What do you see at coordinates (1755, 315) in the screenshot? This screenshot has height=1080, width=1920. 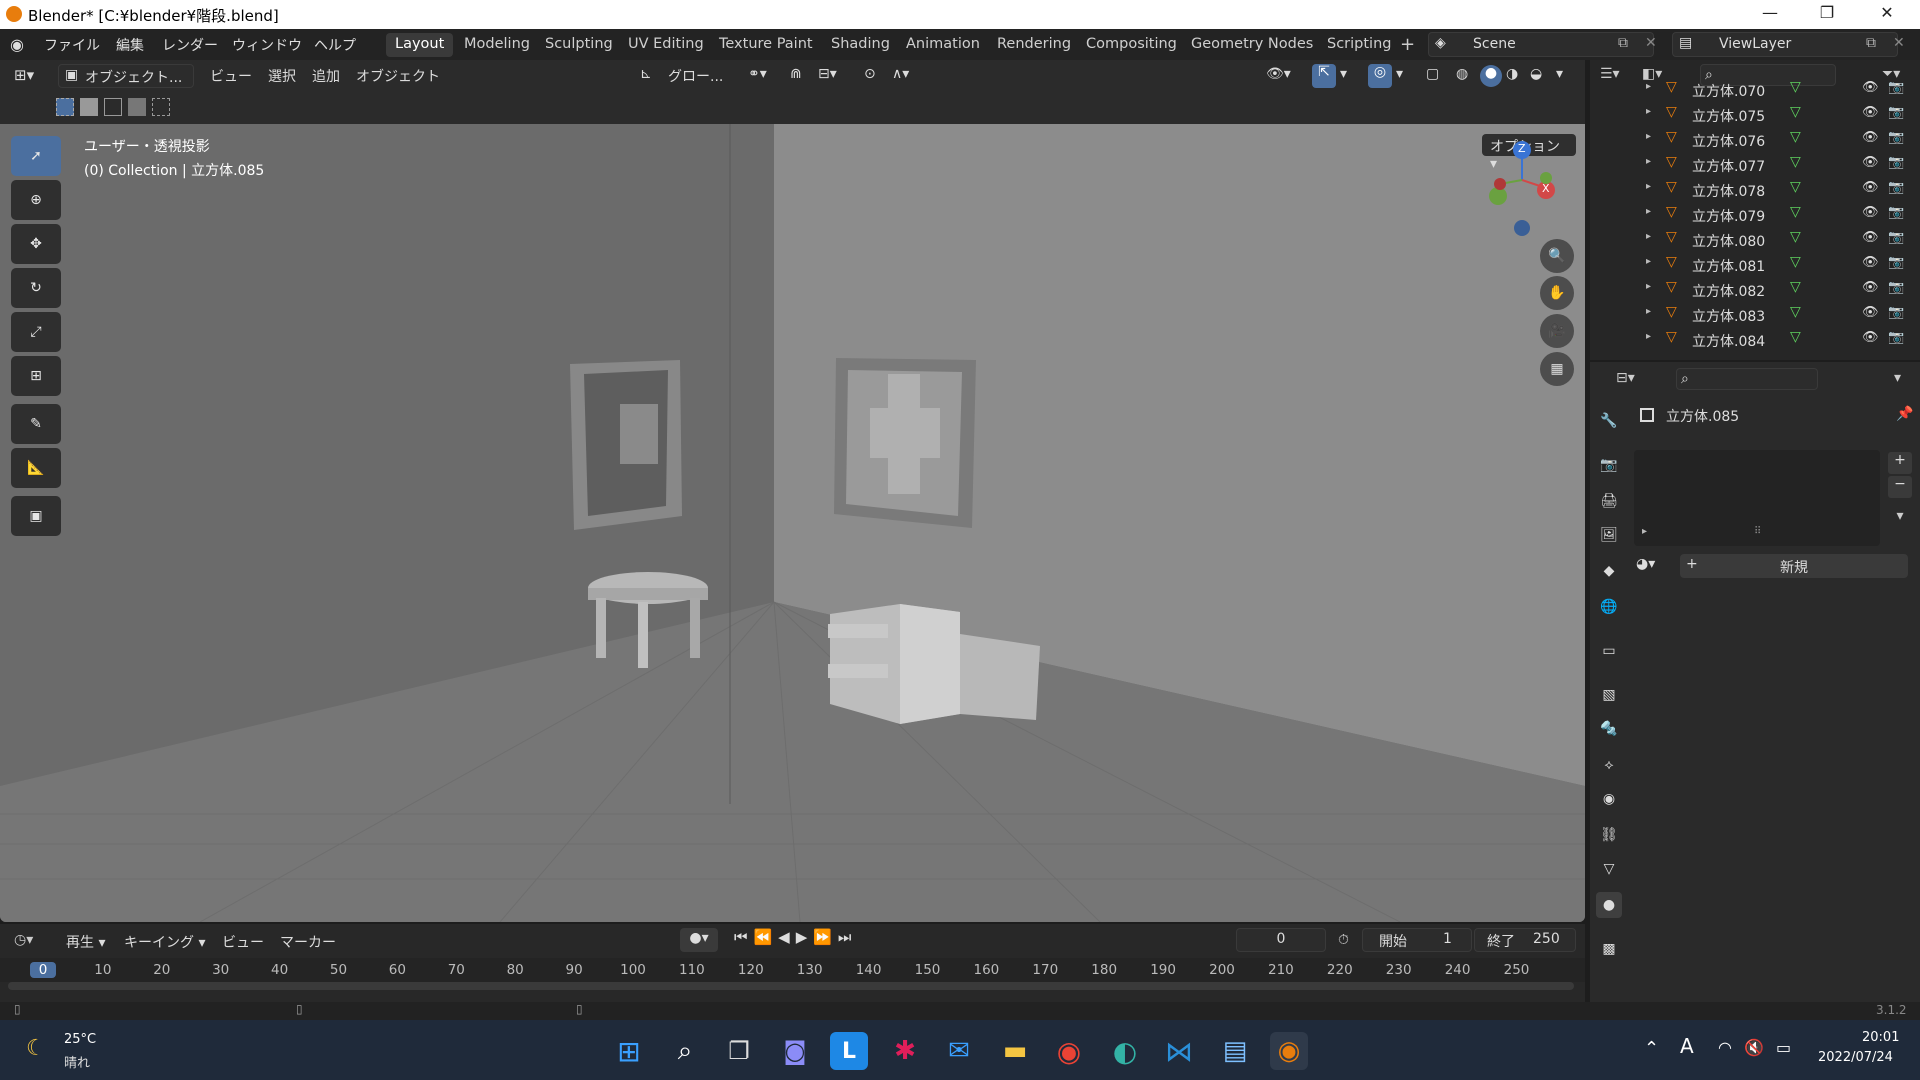 I see `outliner-row: ▸ ▽ 立方体.083 ▽ 👁 📷` at bounding box center [1755, 315].